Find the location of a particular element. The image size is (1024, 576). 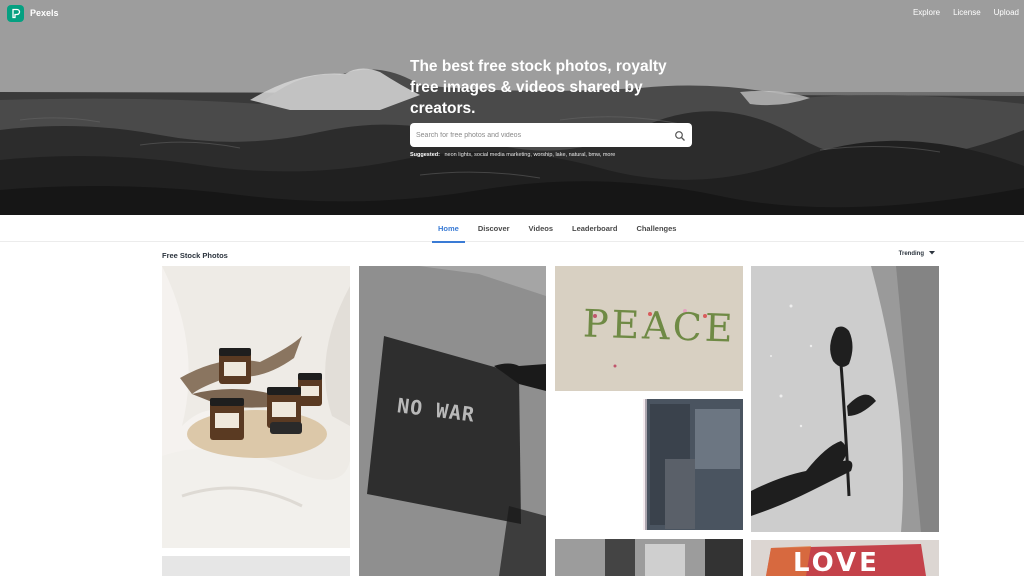

tab-videos: Videos is located at coordinates (541, 228).